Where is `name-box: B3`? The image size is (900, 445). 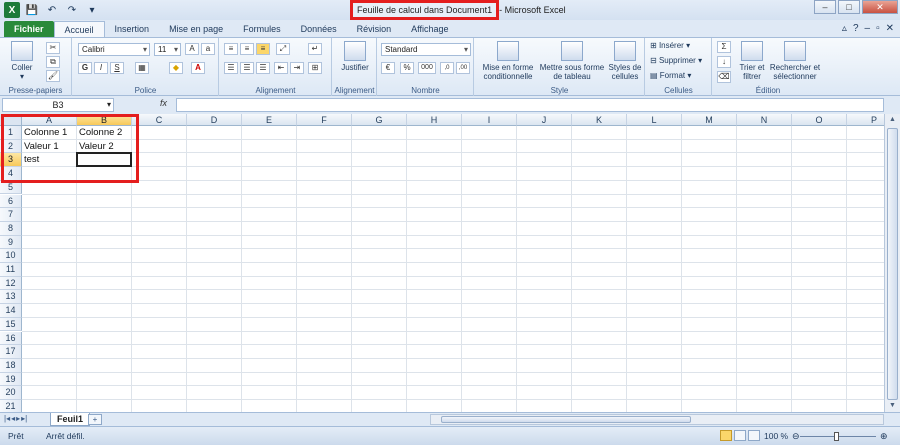 name-box: B3 is located at coordinates (58, 105).